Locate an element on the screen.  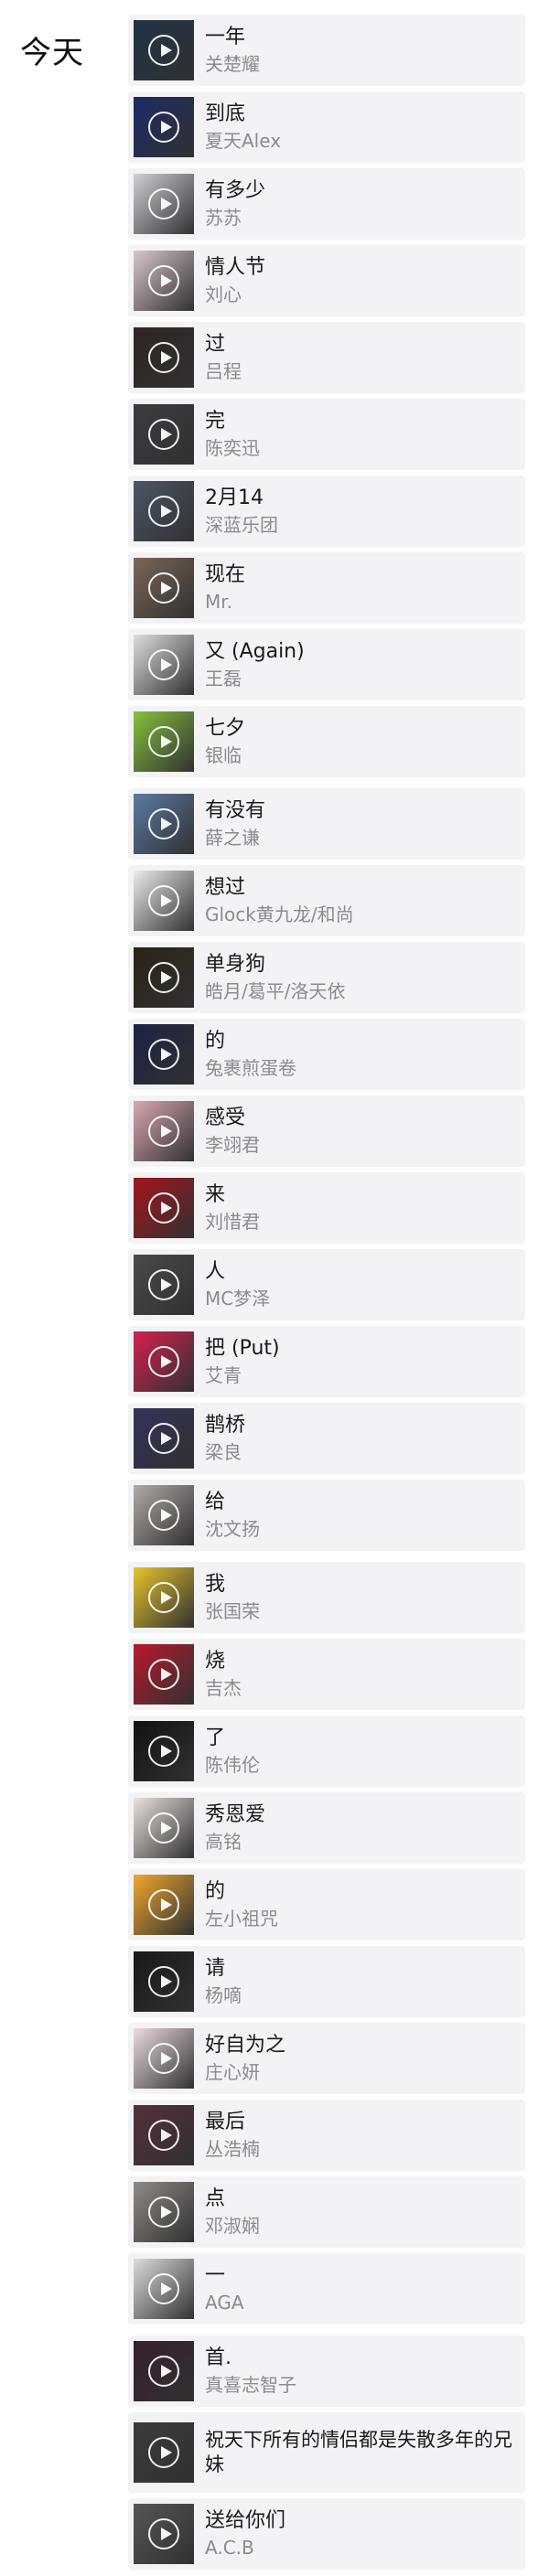
song-item: 一 AGA is located at coordinates (326, 2289).